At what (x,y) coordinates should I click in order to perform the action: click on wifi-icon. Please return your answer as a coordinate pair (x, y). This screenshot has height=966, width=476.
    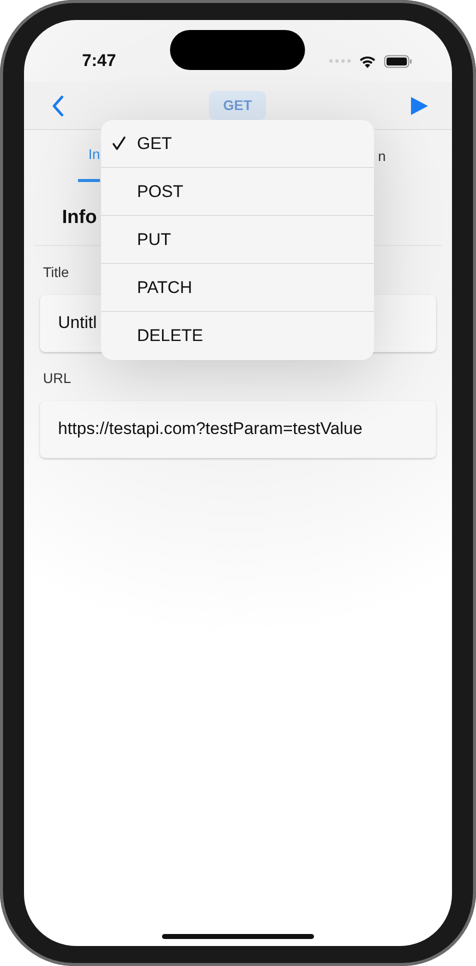
    Looking at the image, I should click on (367, 61).